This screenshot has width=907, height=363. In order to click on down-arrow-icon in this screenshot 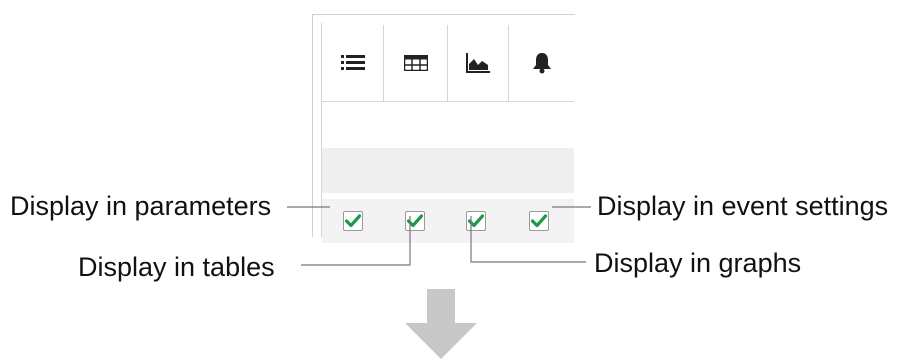, I will do `click(441, 324)`.